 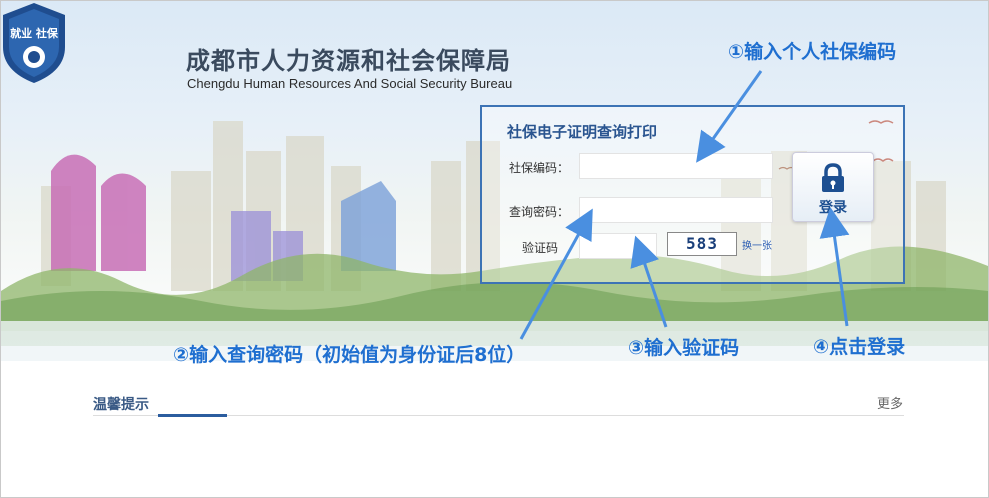 What do you see at coordinates (684, 348) in the screenshot?
I see `annotation-step3: ③输入验证码` at bounding box center [684, 348].